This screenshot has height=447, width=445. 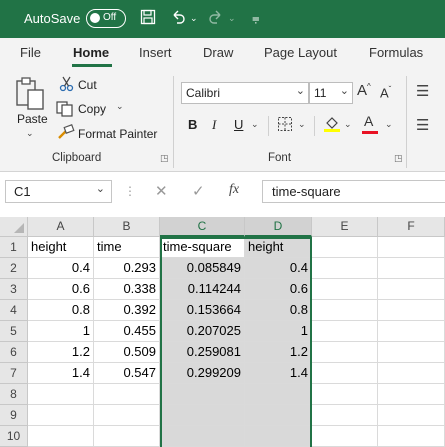 What do you see at coordinates (30, 52) in the screenshot?
I see `tab-file: File` at bounding box center [30, 52].